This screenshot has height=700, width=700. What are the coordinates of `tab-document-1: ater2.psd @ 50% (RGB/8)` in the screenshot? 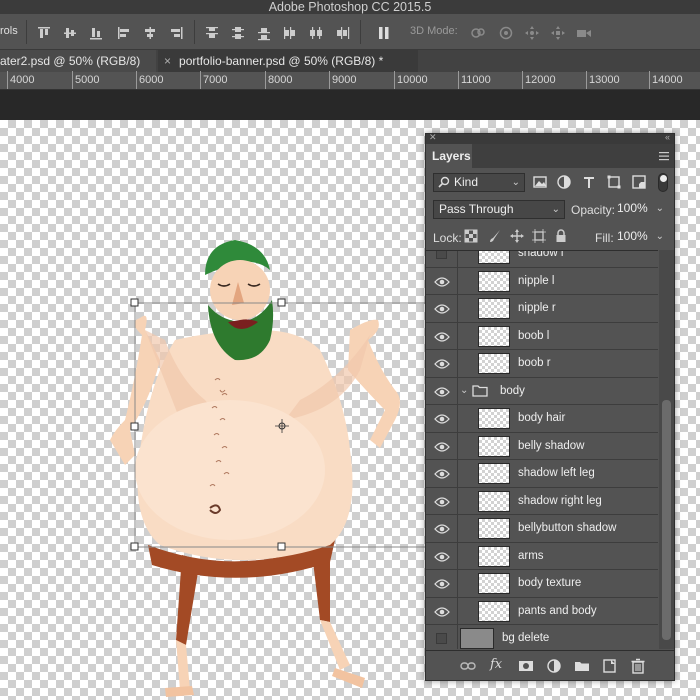 It's located at (78, 61).